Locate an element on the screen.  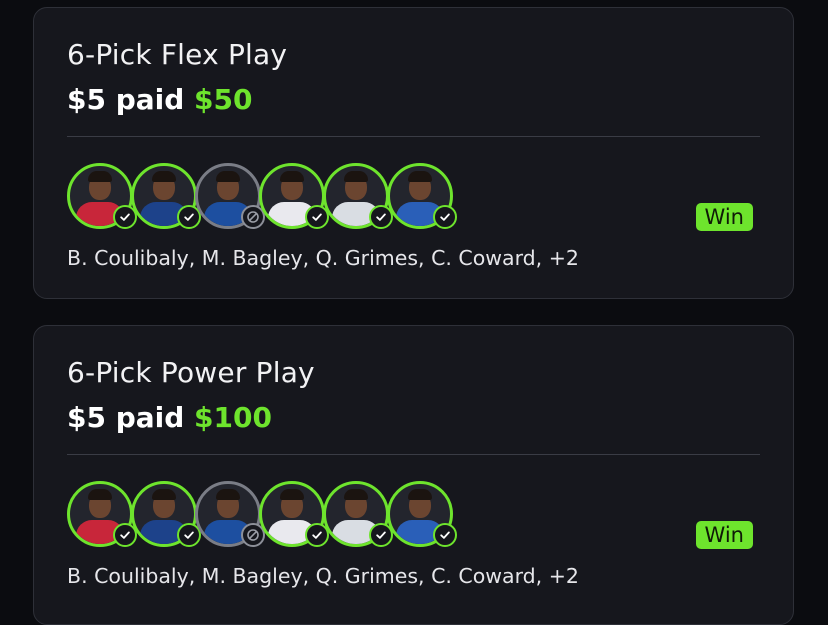
paid-amount: $100 is located at coordinates (233, 417).